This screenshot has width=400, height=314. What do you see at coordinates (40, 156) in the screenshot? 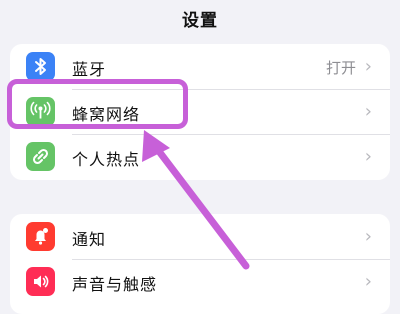
I see `personal-hotspot-icon` at bounding box center [40, 156].